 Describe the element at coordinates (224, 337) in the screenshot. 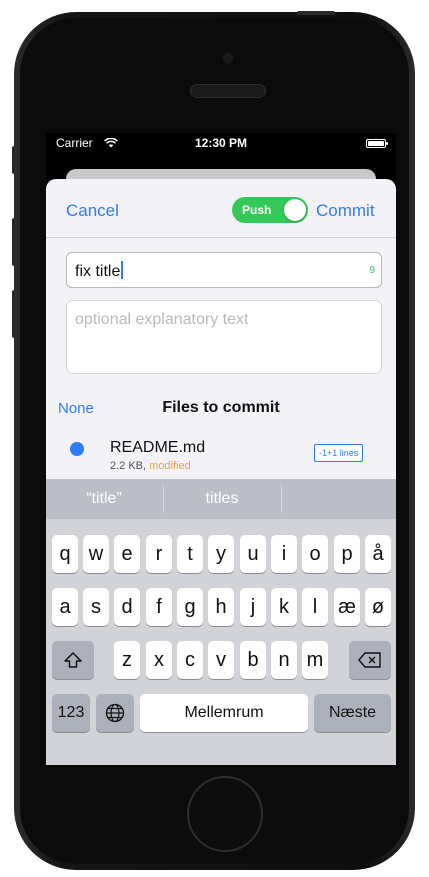

I see `commit-message-input: optional explanatory text` at that location.